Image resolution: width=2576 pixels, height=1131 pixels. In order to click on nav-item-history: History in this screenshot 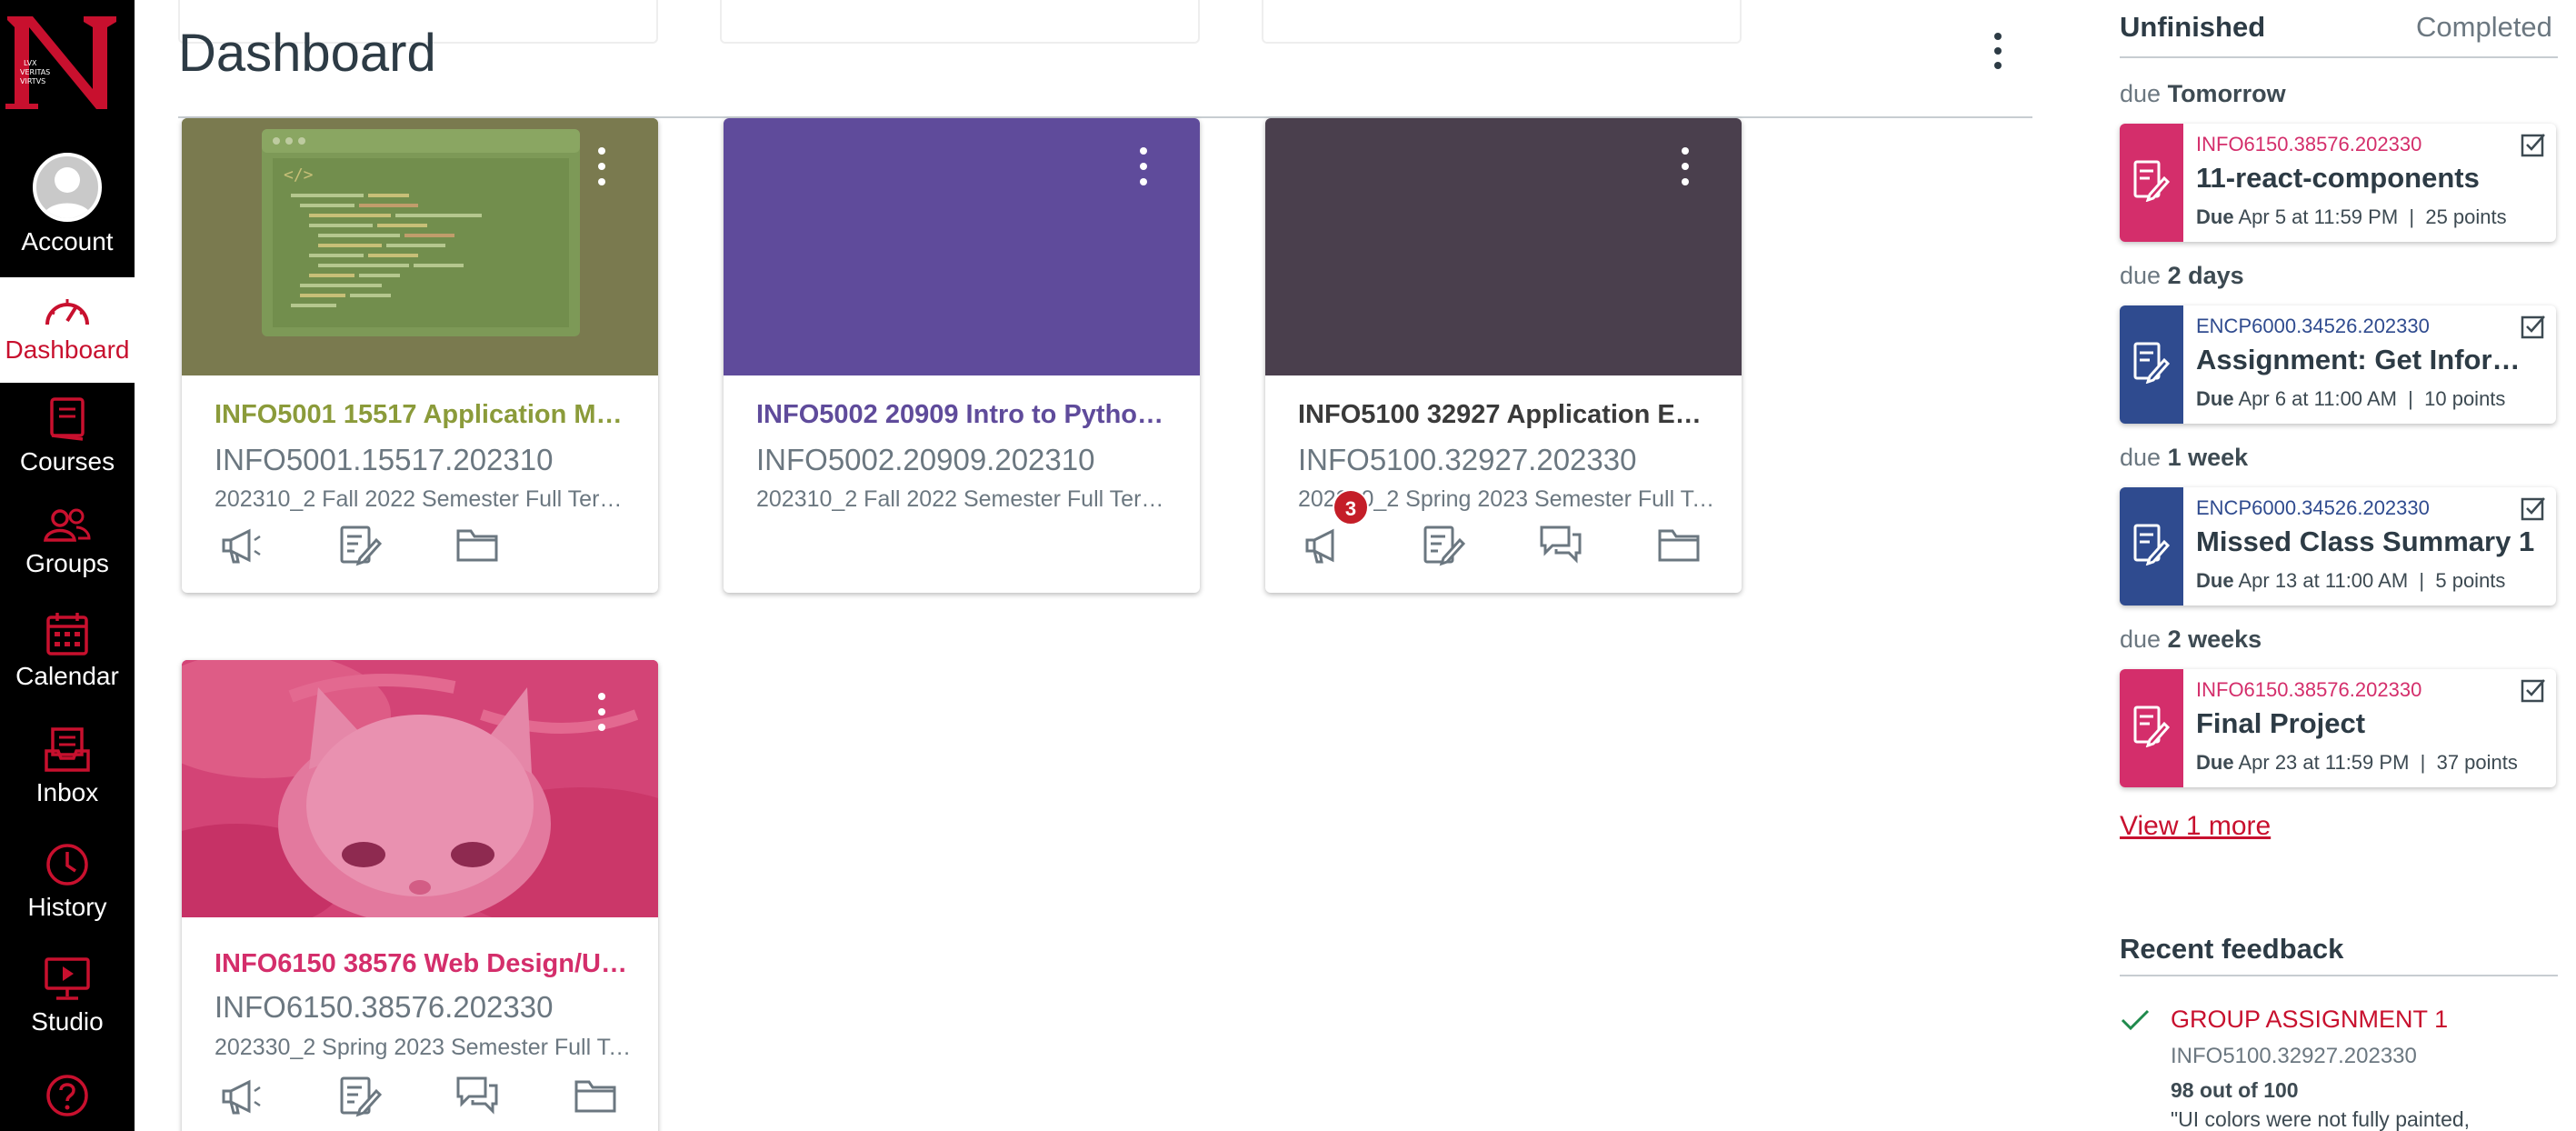, I will do `click(67, 882)`.